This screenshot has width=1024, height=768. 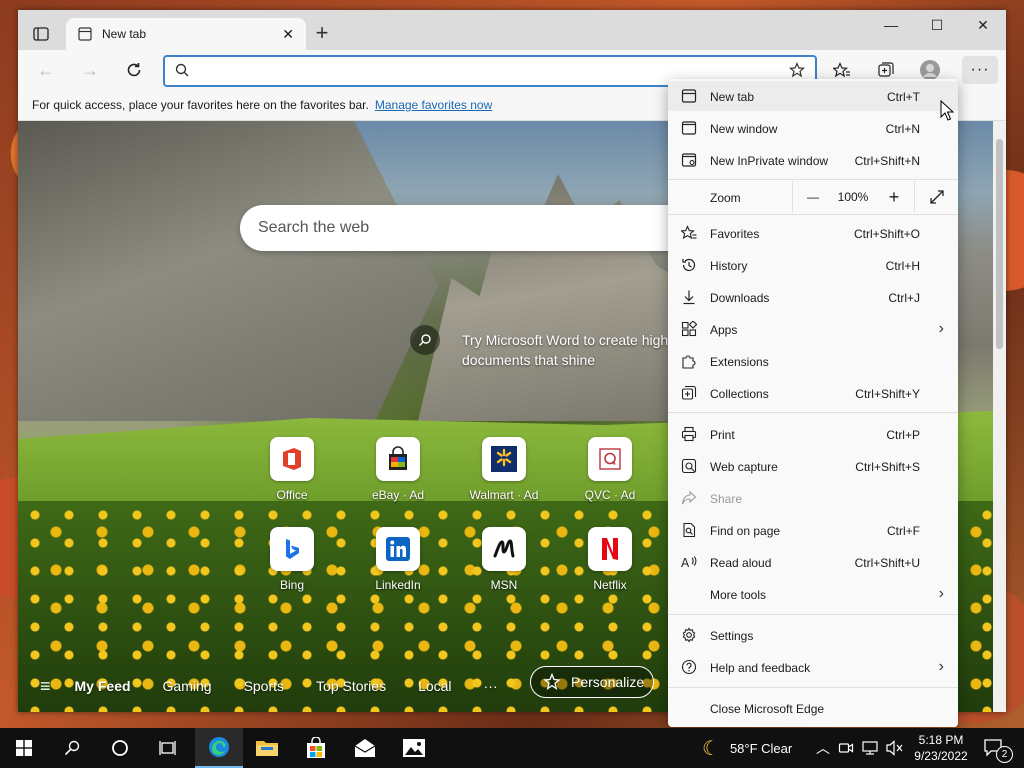 I want to click on menu-item-print: Print Ctrl+P, so click(x=813, y=434).